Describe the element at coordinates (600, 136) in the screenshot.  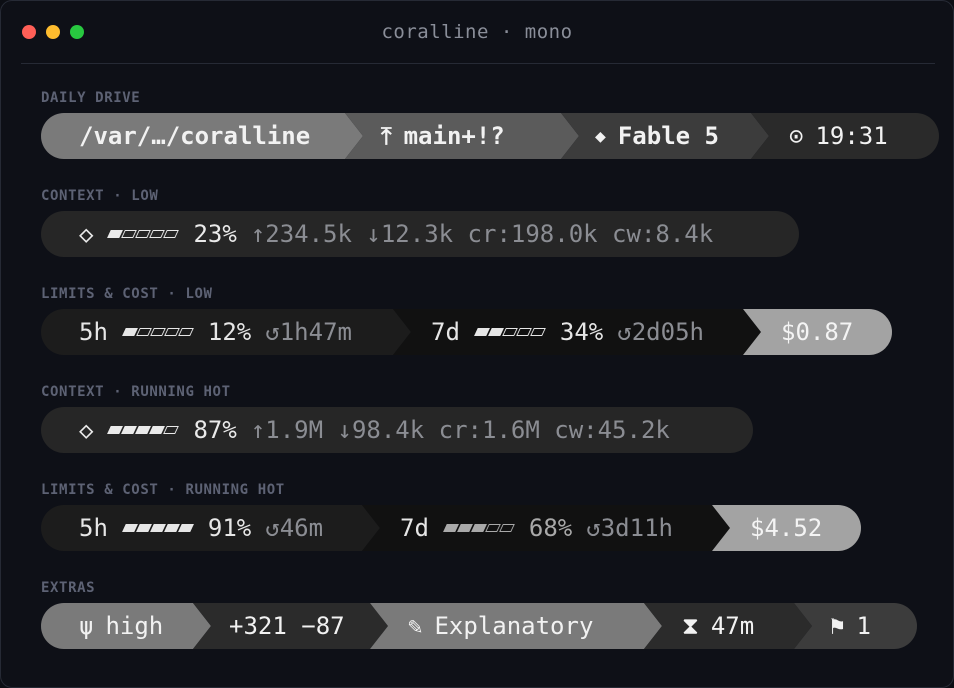
I see `diamond-icon: ◆` at that location.